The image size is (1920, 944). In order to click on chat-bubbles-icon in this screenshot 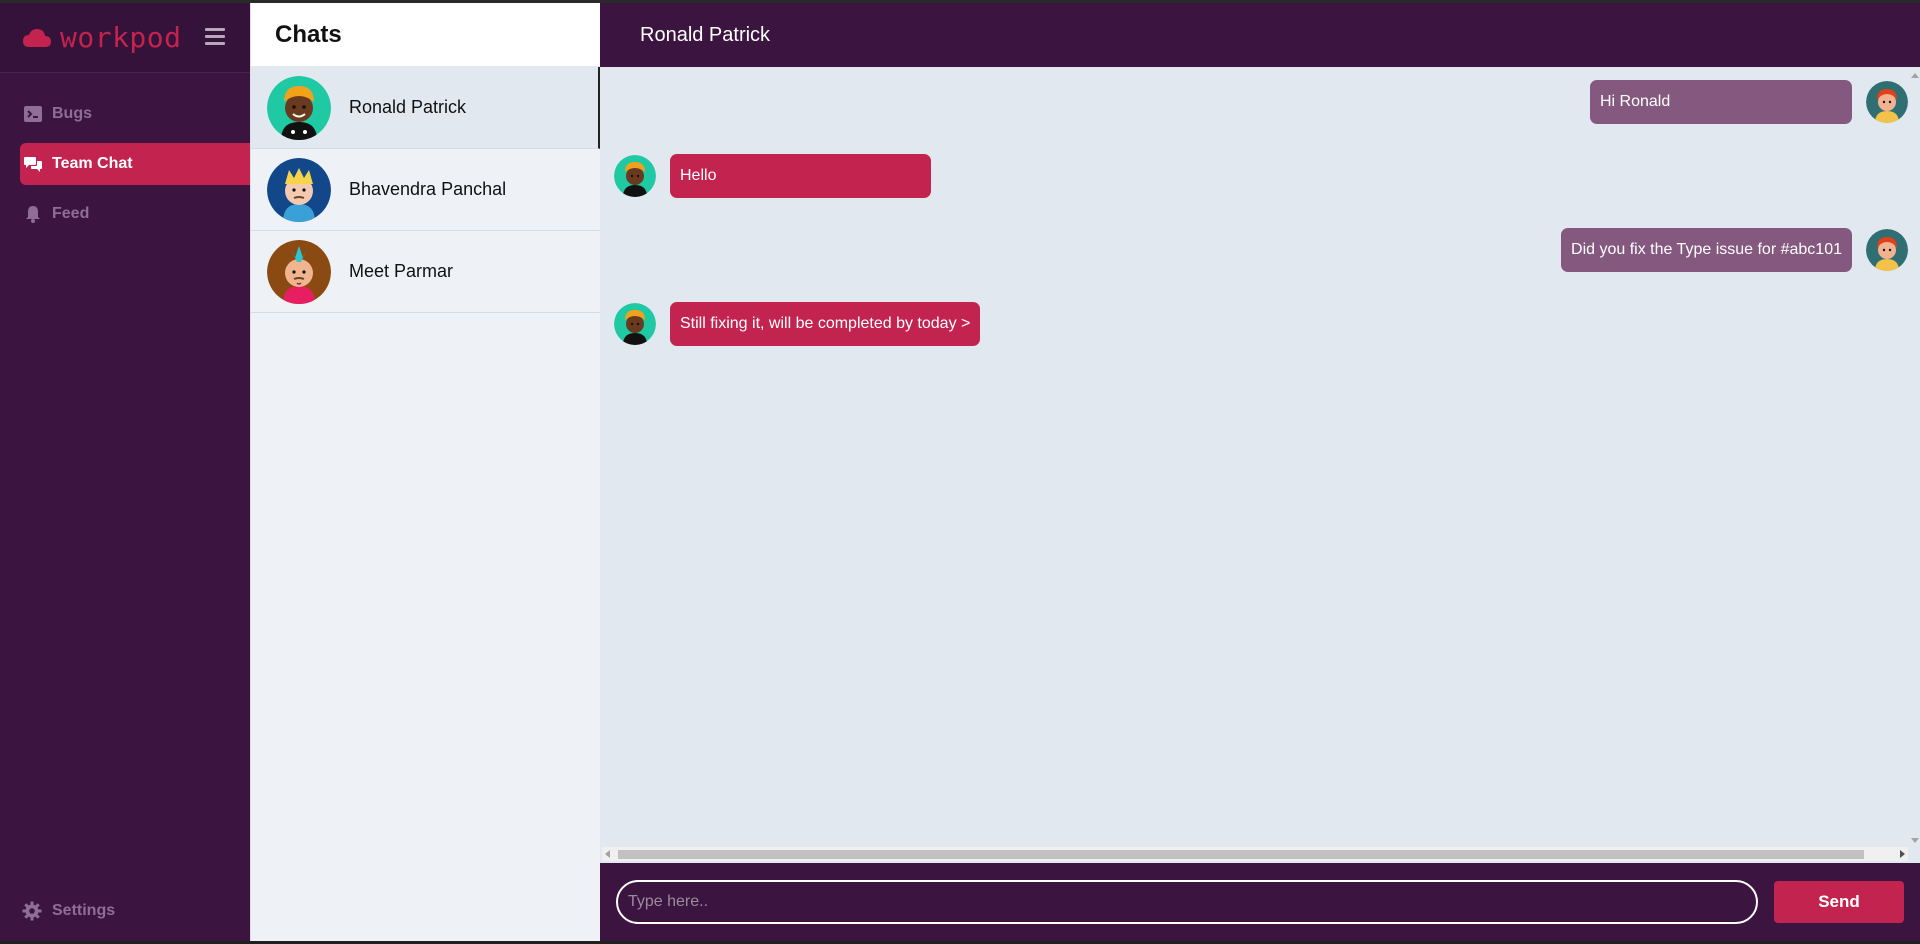, I will do `click(33, 164)`.